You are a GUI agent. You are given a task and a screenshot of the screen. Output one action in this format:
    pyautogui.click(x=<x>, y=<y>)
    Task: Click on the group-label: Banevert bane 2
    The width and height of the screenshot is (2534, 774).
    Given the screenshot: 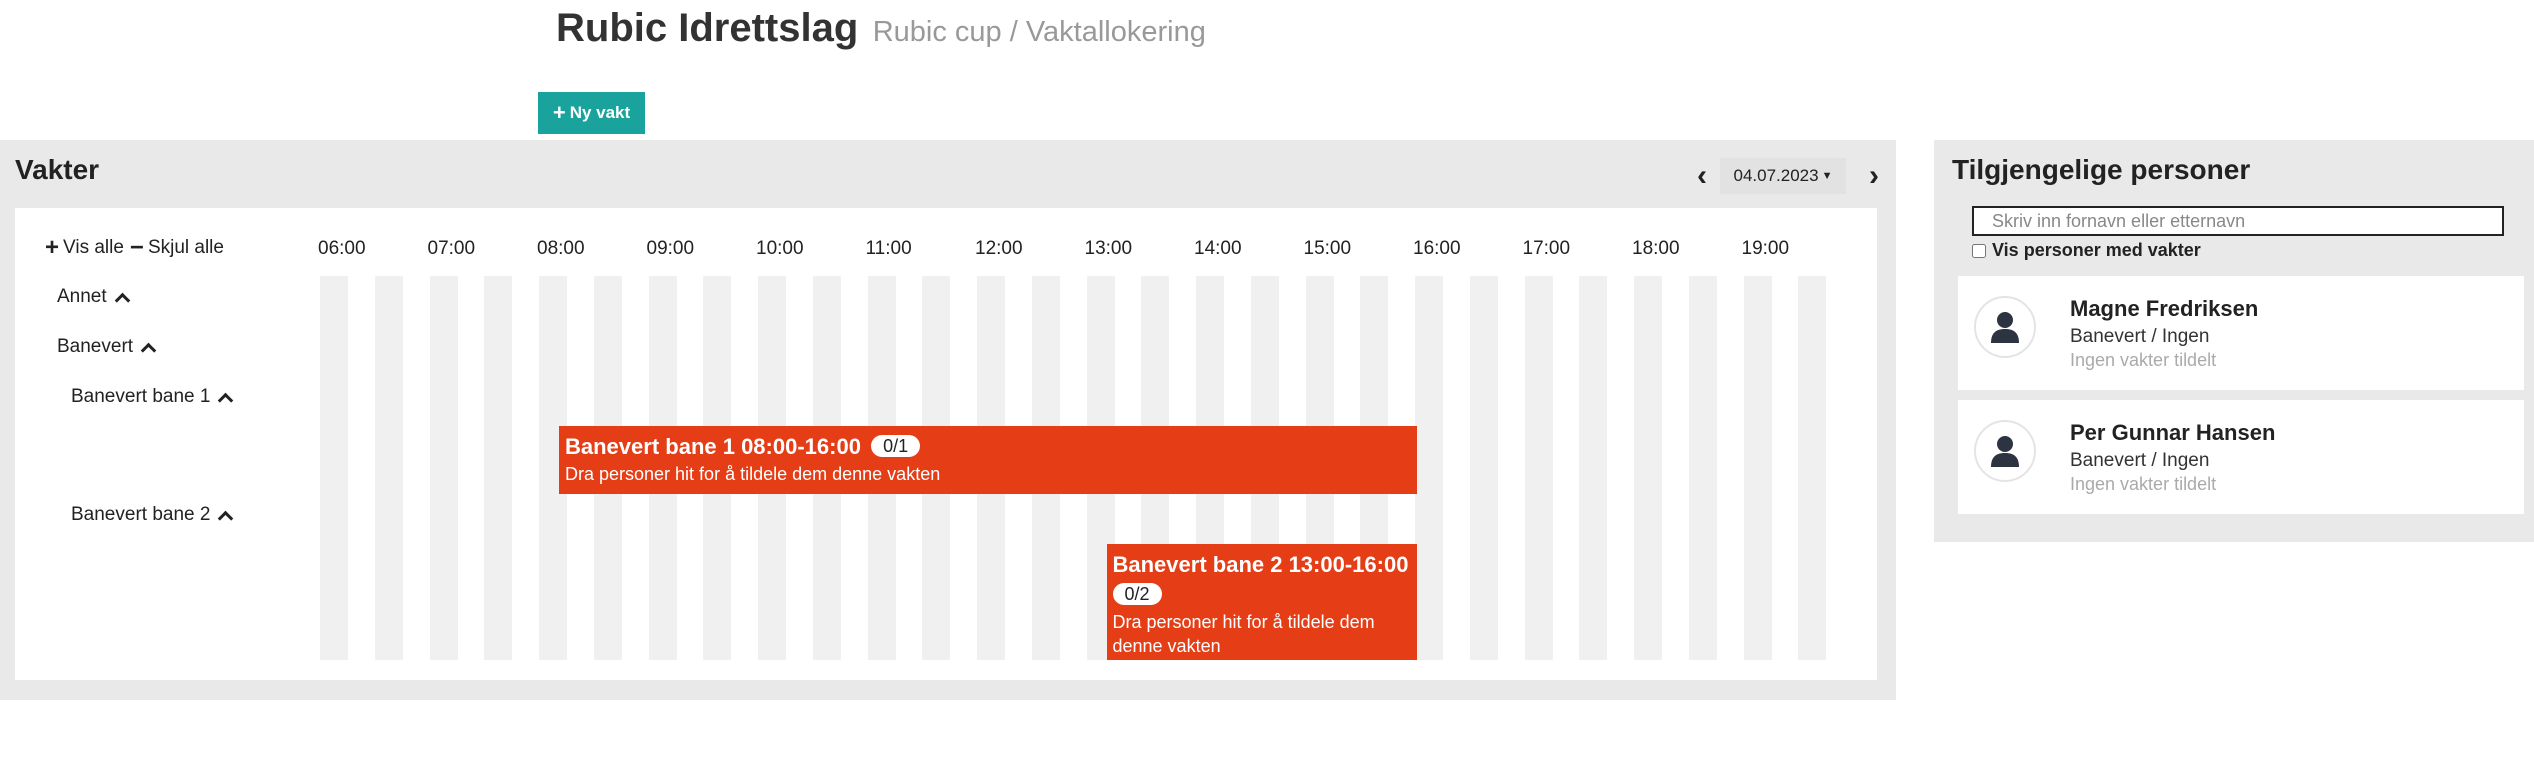 What is the action you would take?
    pyautogui.click(x=141, y=514)
    